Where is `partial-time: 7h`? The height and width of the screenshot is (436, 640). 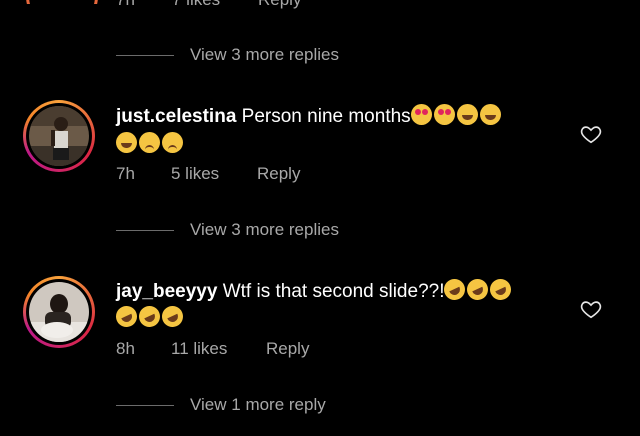 partial-time: 7h is located at coordinates (125, 5).